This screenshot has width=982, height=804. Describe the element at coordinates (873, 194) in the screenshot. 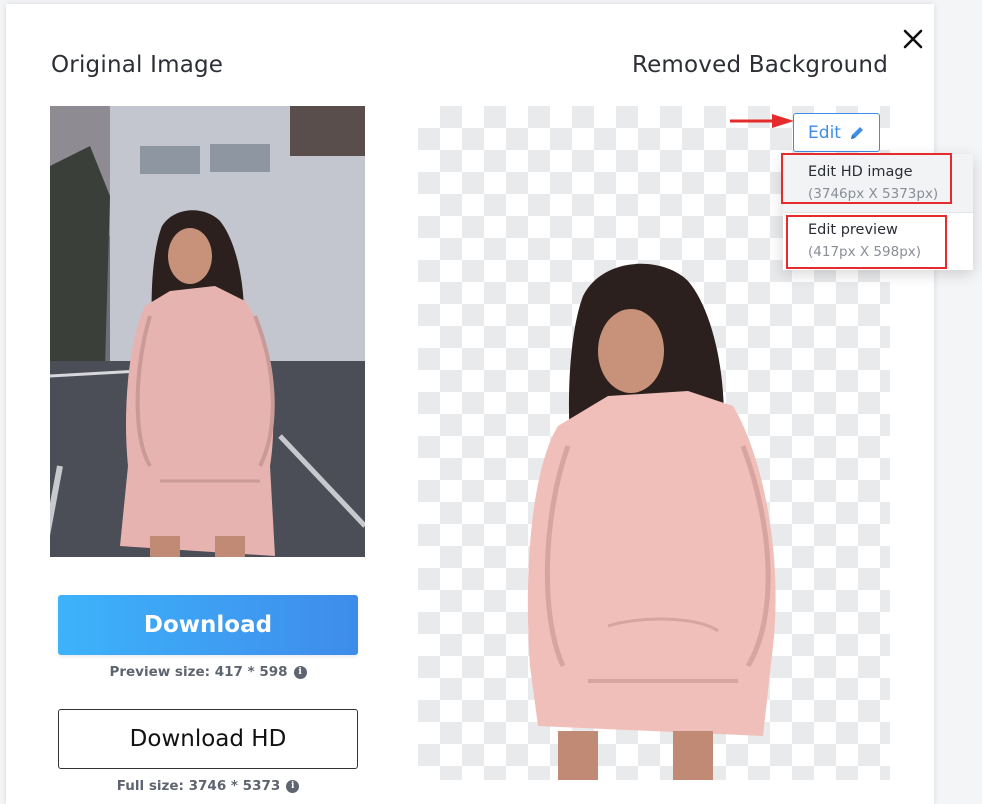

I see `menu-item-subtitle: (3746px X 5373px)` at that location.